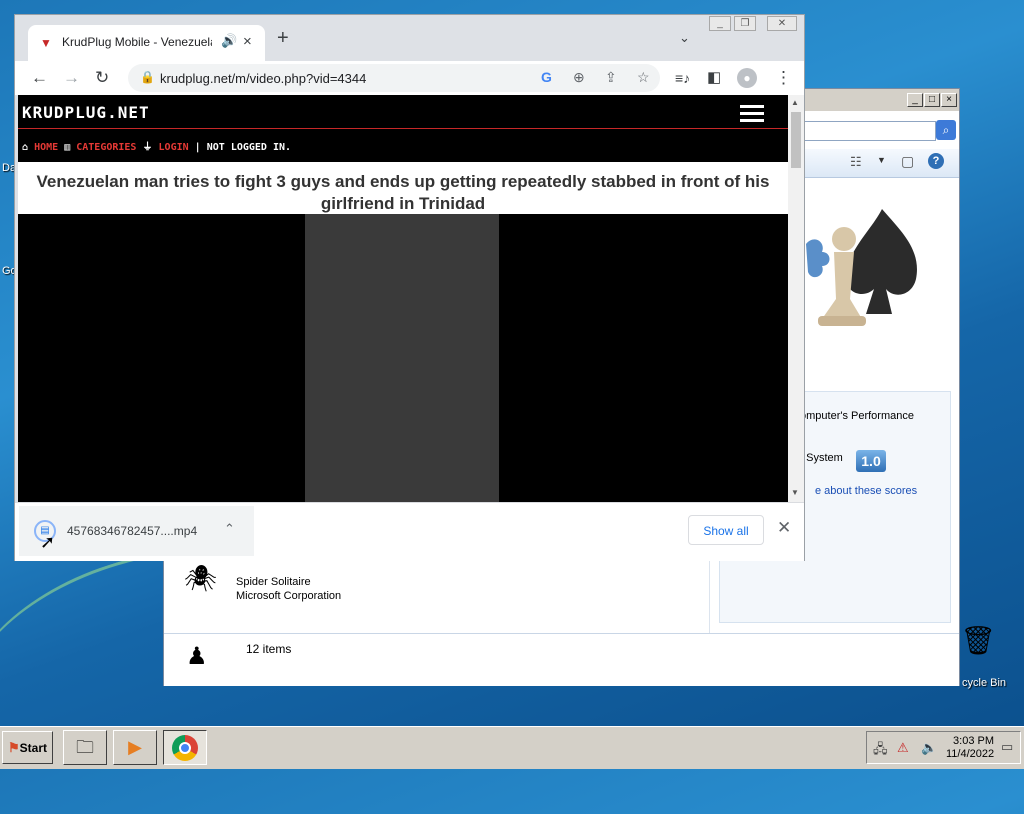 The width and height of the screenshot is (1024, 814). Describe the element at coordinates (856, 162) in the screenshot. I see `views-icon: ☷` at that location.